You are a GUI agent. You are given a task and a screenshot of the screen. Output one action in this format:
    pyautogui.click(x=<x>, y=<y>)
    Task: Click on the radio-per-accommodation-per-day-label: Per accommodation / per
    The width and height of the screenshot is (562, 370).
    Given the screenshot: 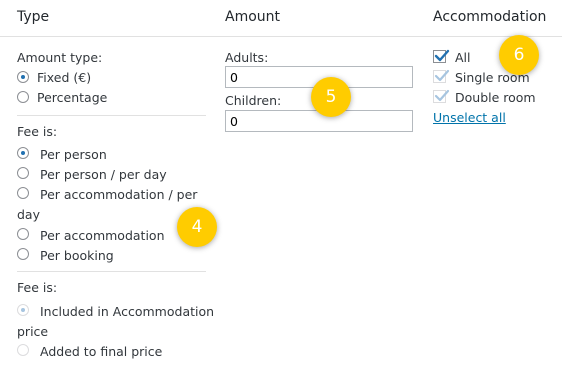 What is the action you would take?
    pyautogui.click(x=119, y=194)
    